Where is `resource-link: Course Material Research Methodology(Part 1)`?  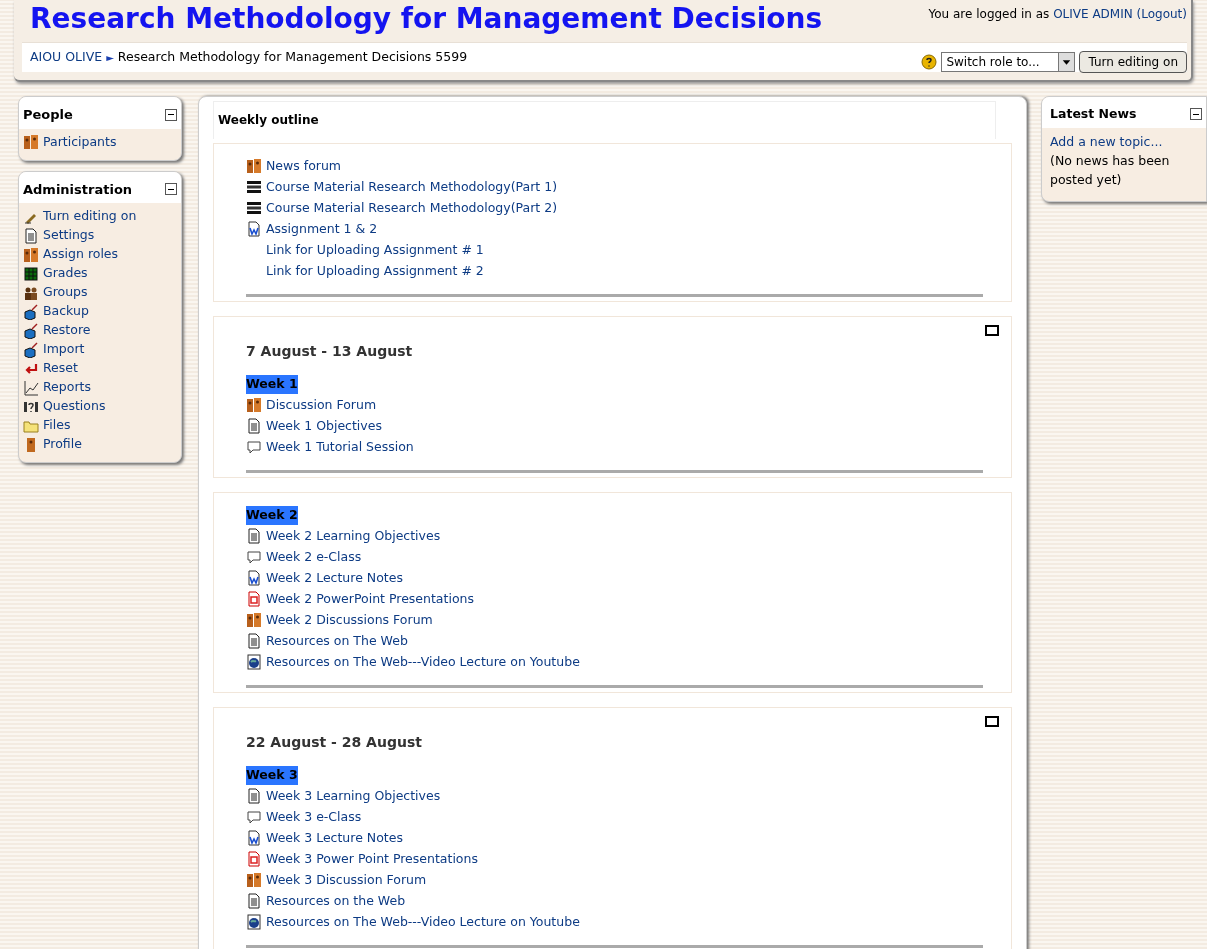
resource-link: Course Material Research Methodology(Part 1) is located at coordinates (411, 187).